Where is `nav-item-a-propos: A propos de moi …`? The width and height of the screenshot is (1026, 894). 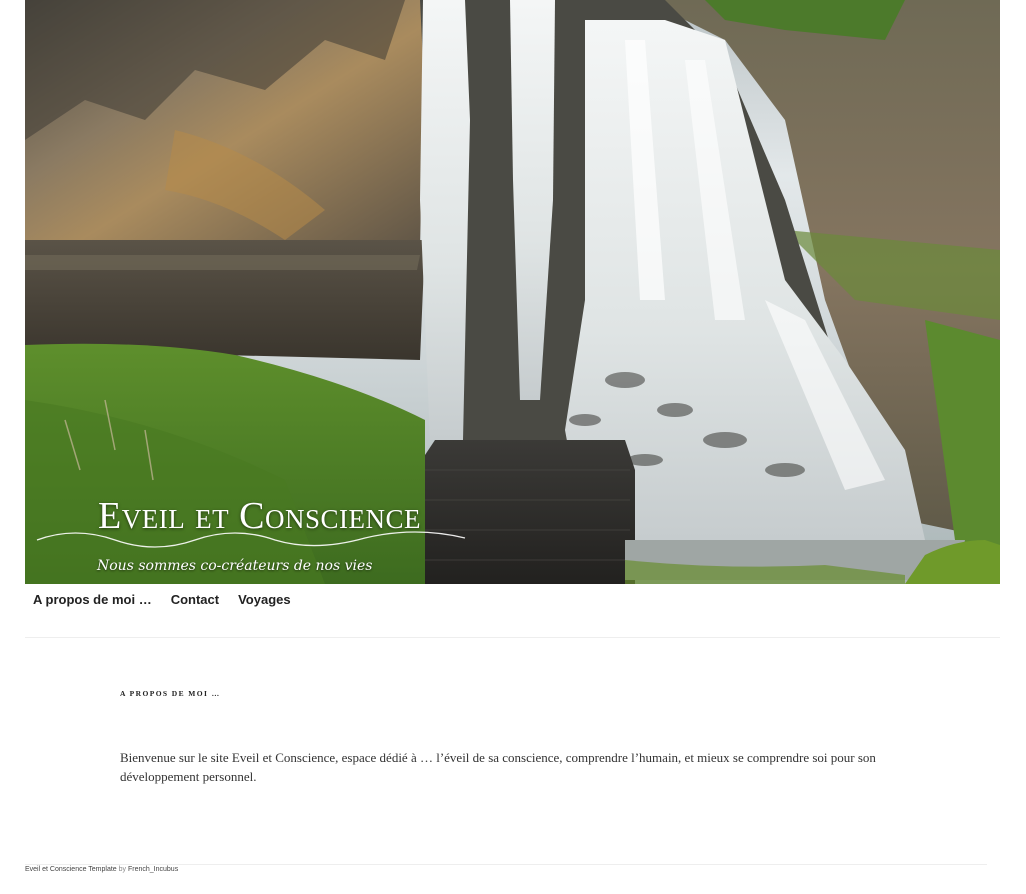 nav-item-a-propos: A propos de moi … is located at coordinates (93, 595).